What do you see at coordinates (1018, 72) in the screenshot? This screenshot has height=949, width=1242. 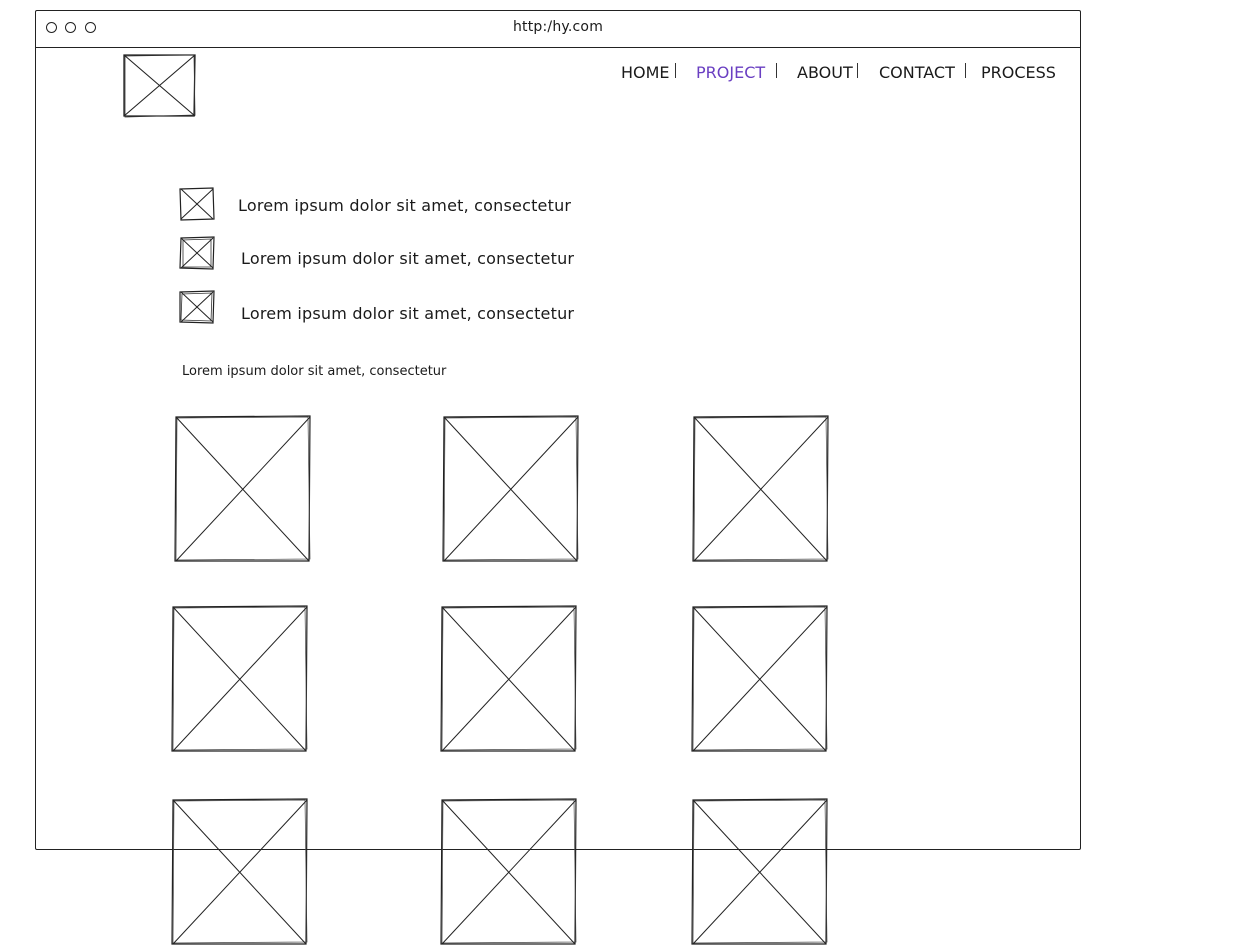 I see `nav-process: PROCESS` at bounding box center [1018, 72].